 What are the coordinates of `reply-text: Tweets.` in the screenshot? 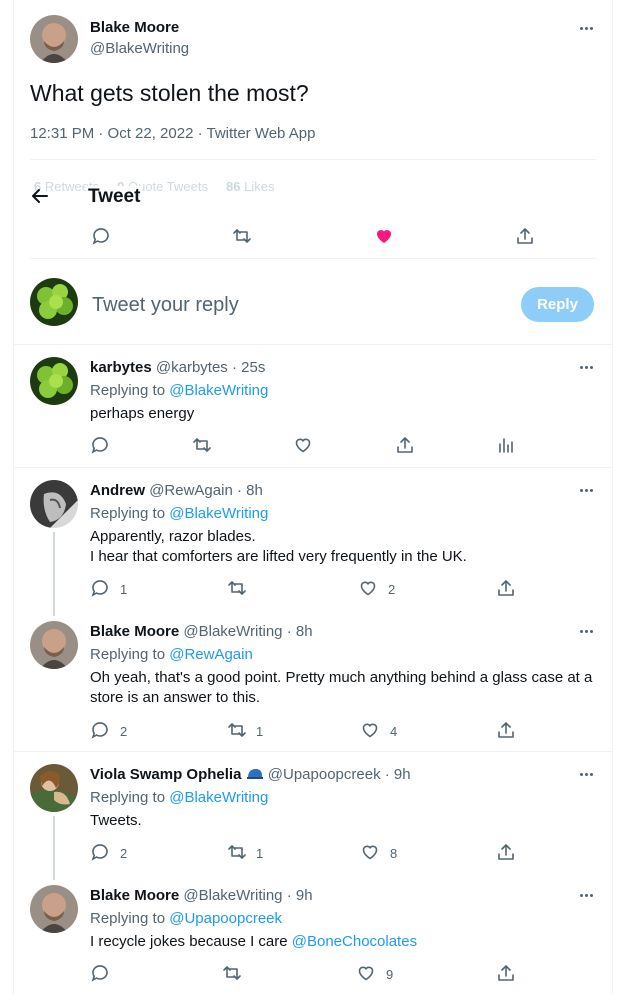 It's located at (116, 820).